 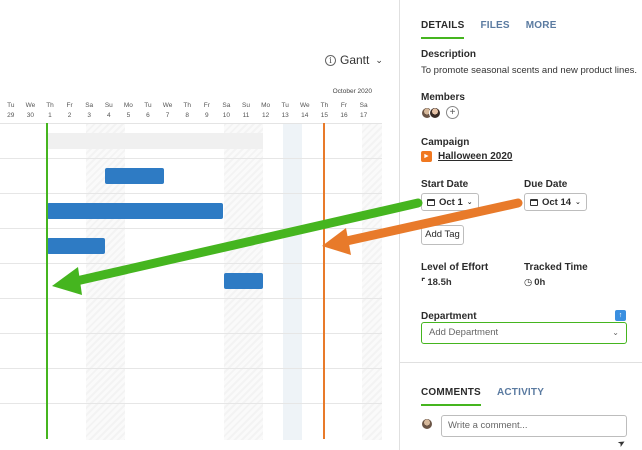 What do you see at coordinates (482, 396) in the screenshot?
I see `comment-tabs: COMMENTS ACTIVITY` at bounding box center [482, 396].